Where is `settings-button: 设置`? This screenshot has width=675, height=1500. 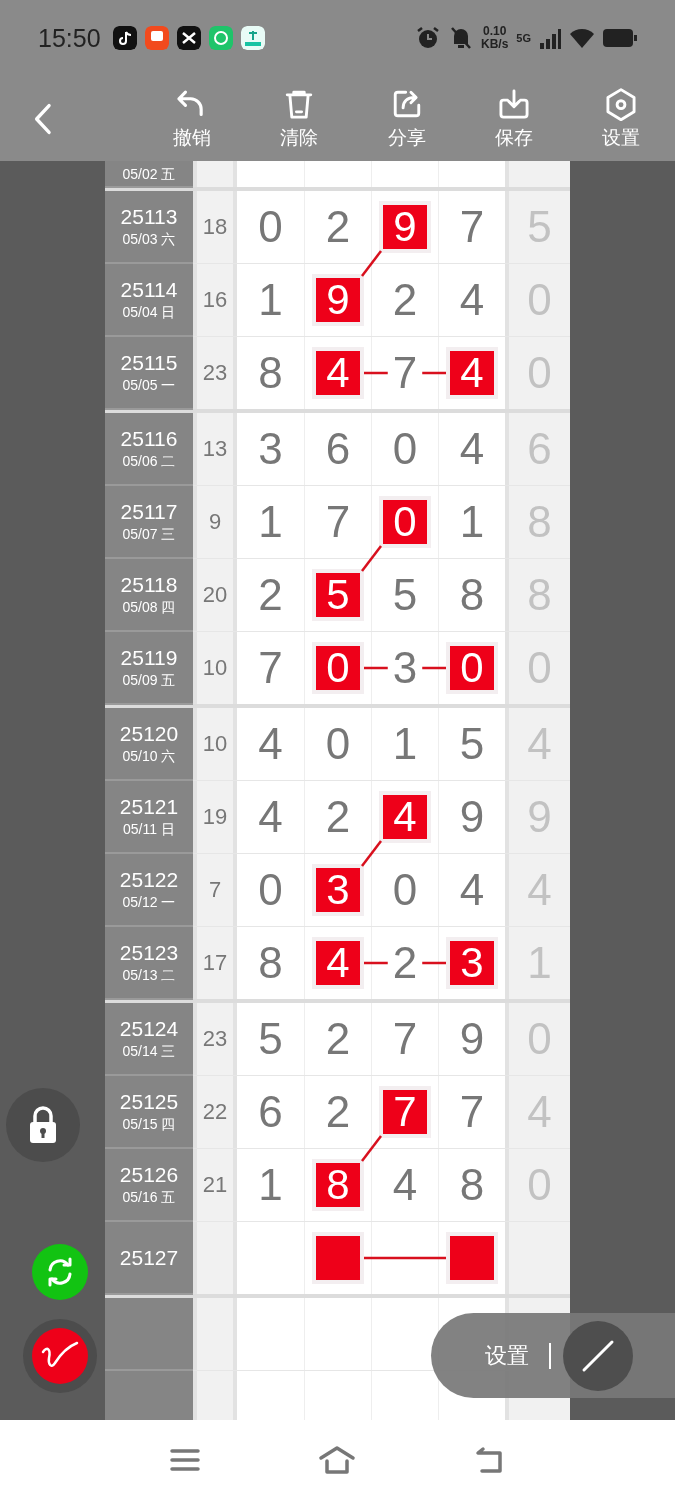
settings-button: 设置 is located at coordinates (507, 1355).